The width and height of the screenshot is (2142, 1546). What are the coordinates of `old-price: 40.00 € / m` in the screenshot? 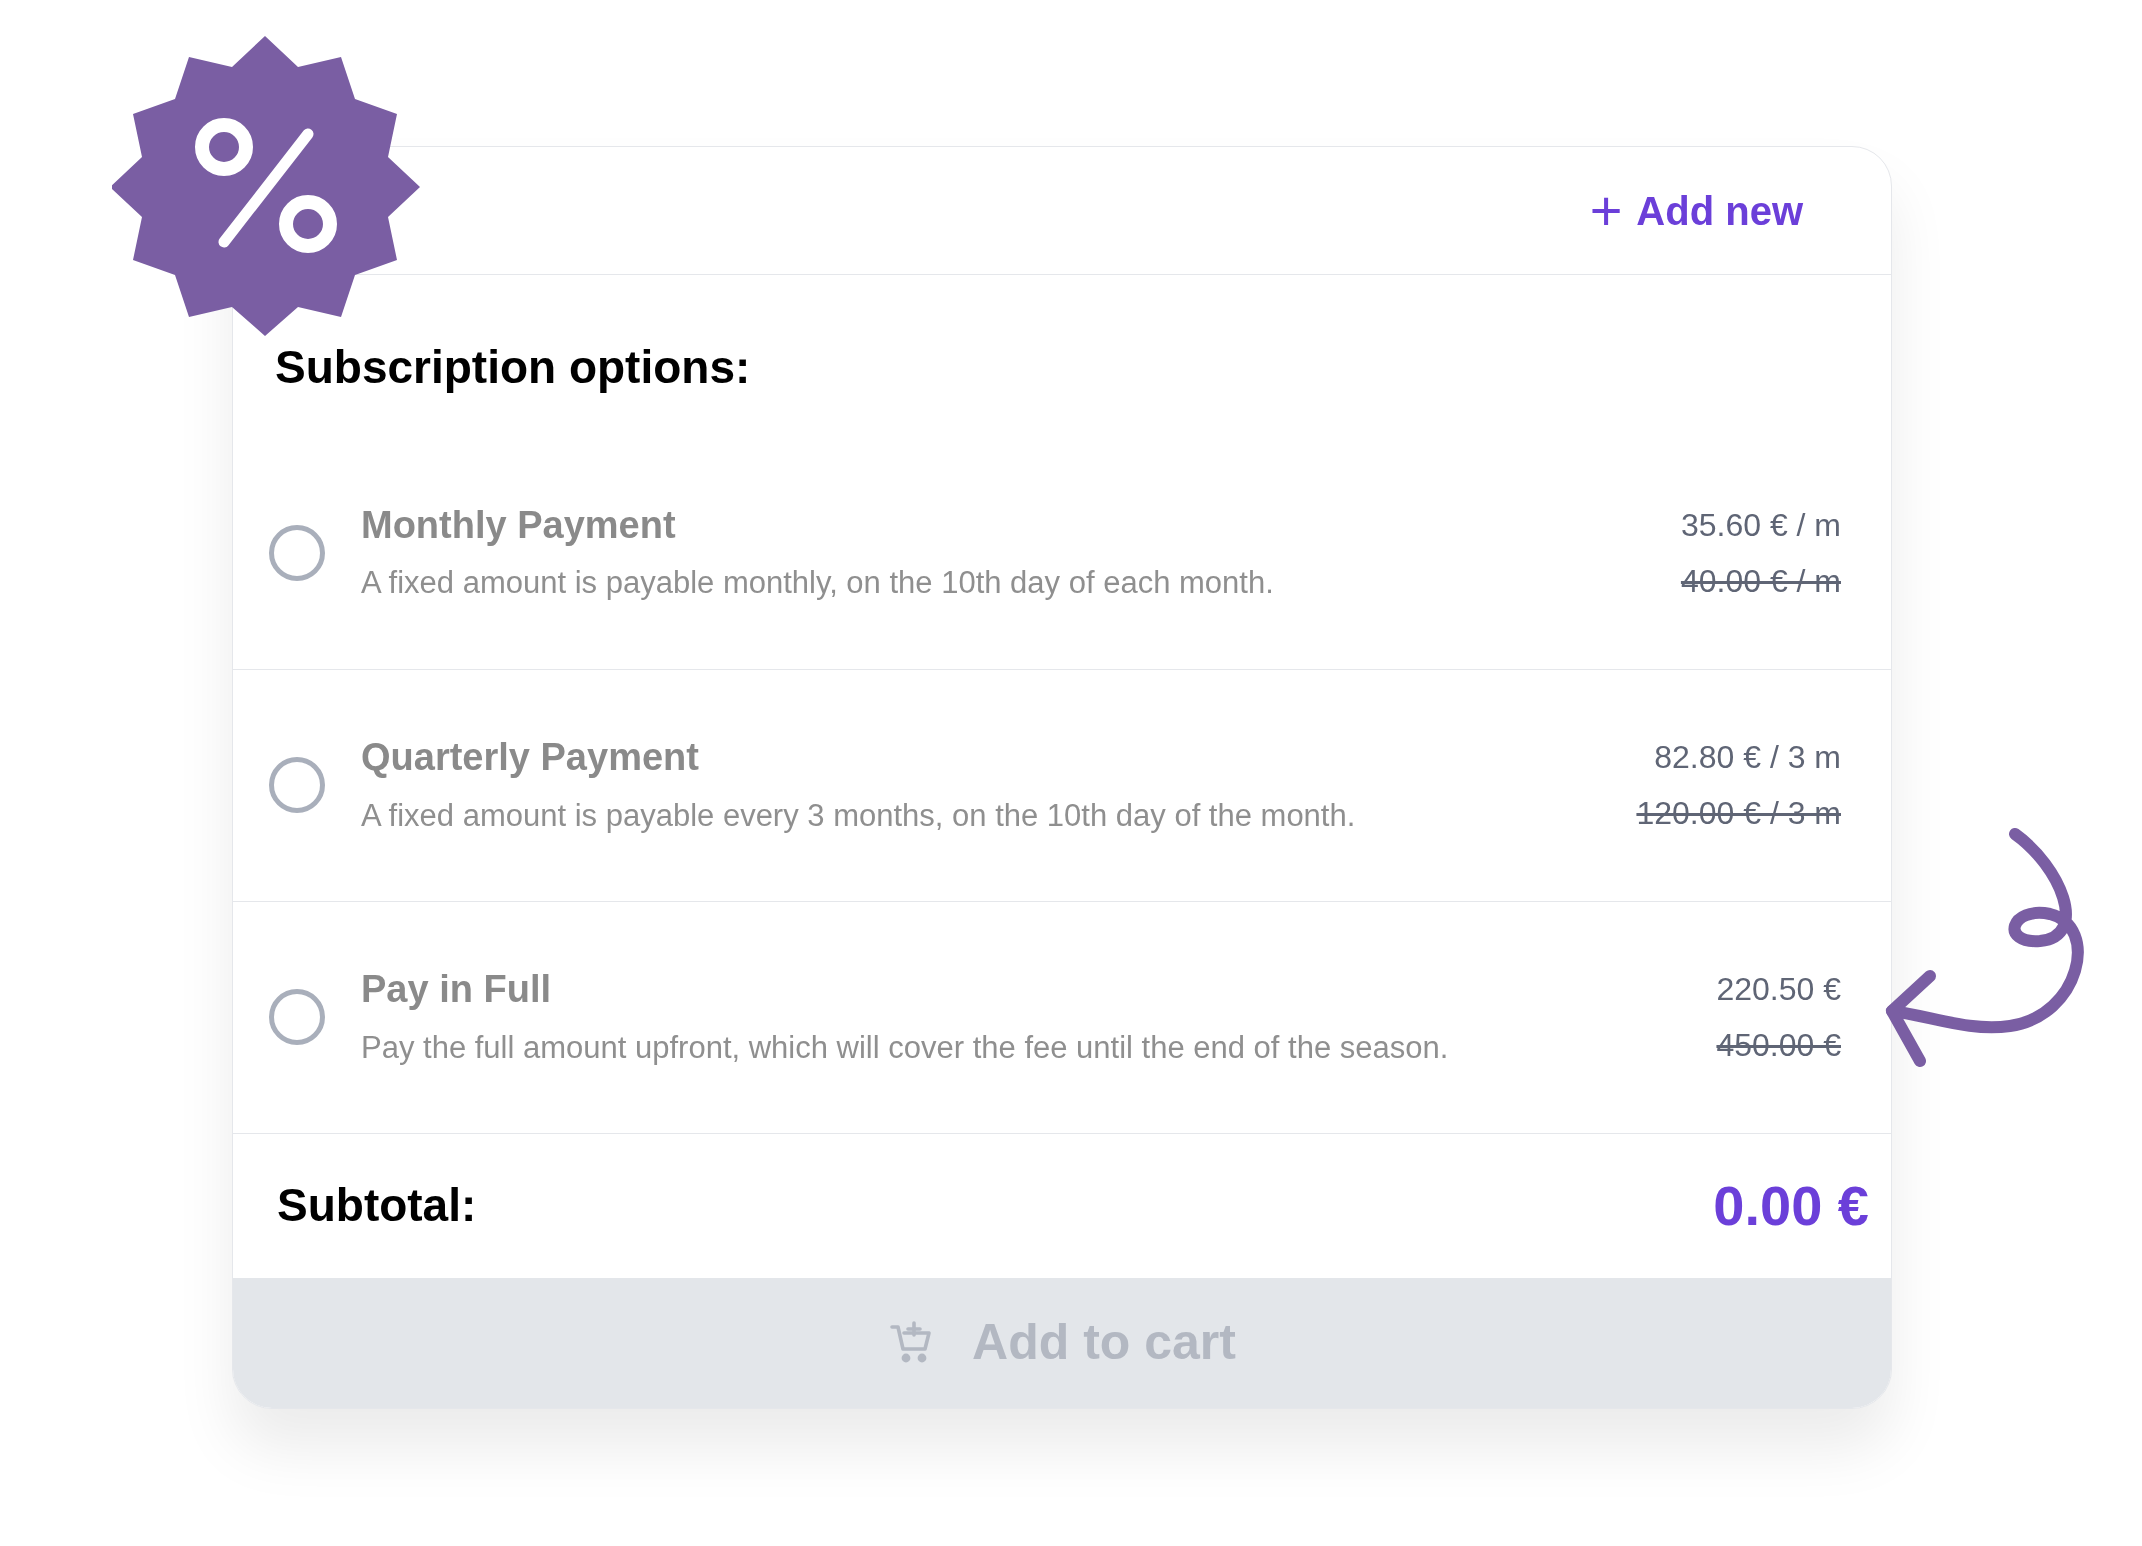 It's located at (1760, 581).